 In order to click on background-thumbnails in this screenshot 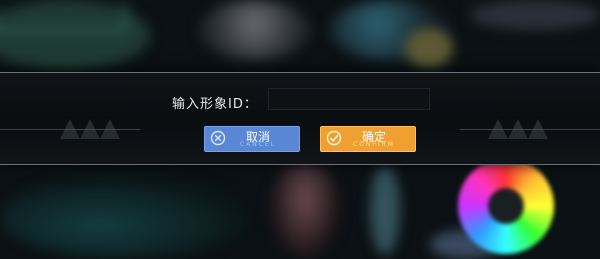, I will do `click(535, 15)`.